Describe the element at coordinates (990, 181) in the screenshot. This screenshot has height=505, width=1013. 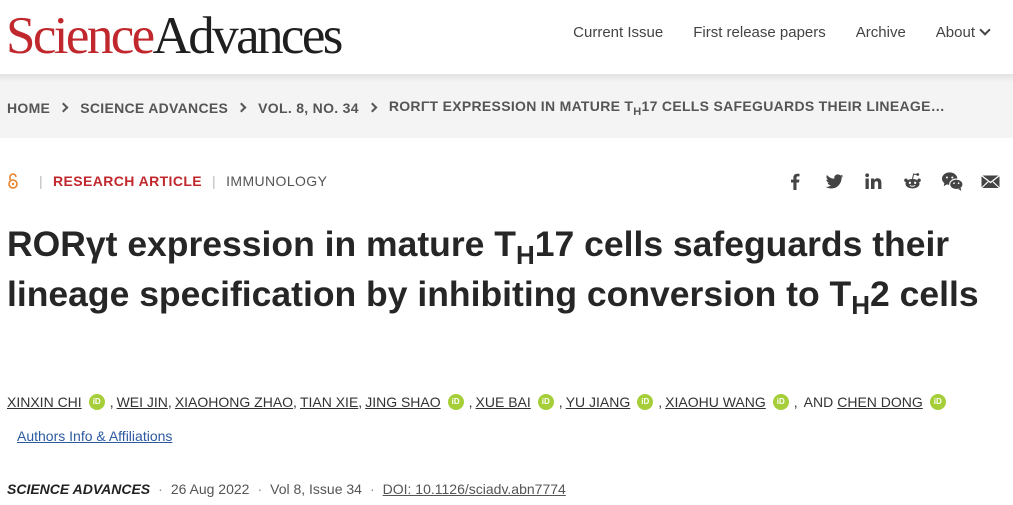
I see `email-icon` at that location.